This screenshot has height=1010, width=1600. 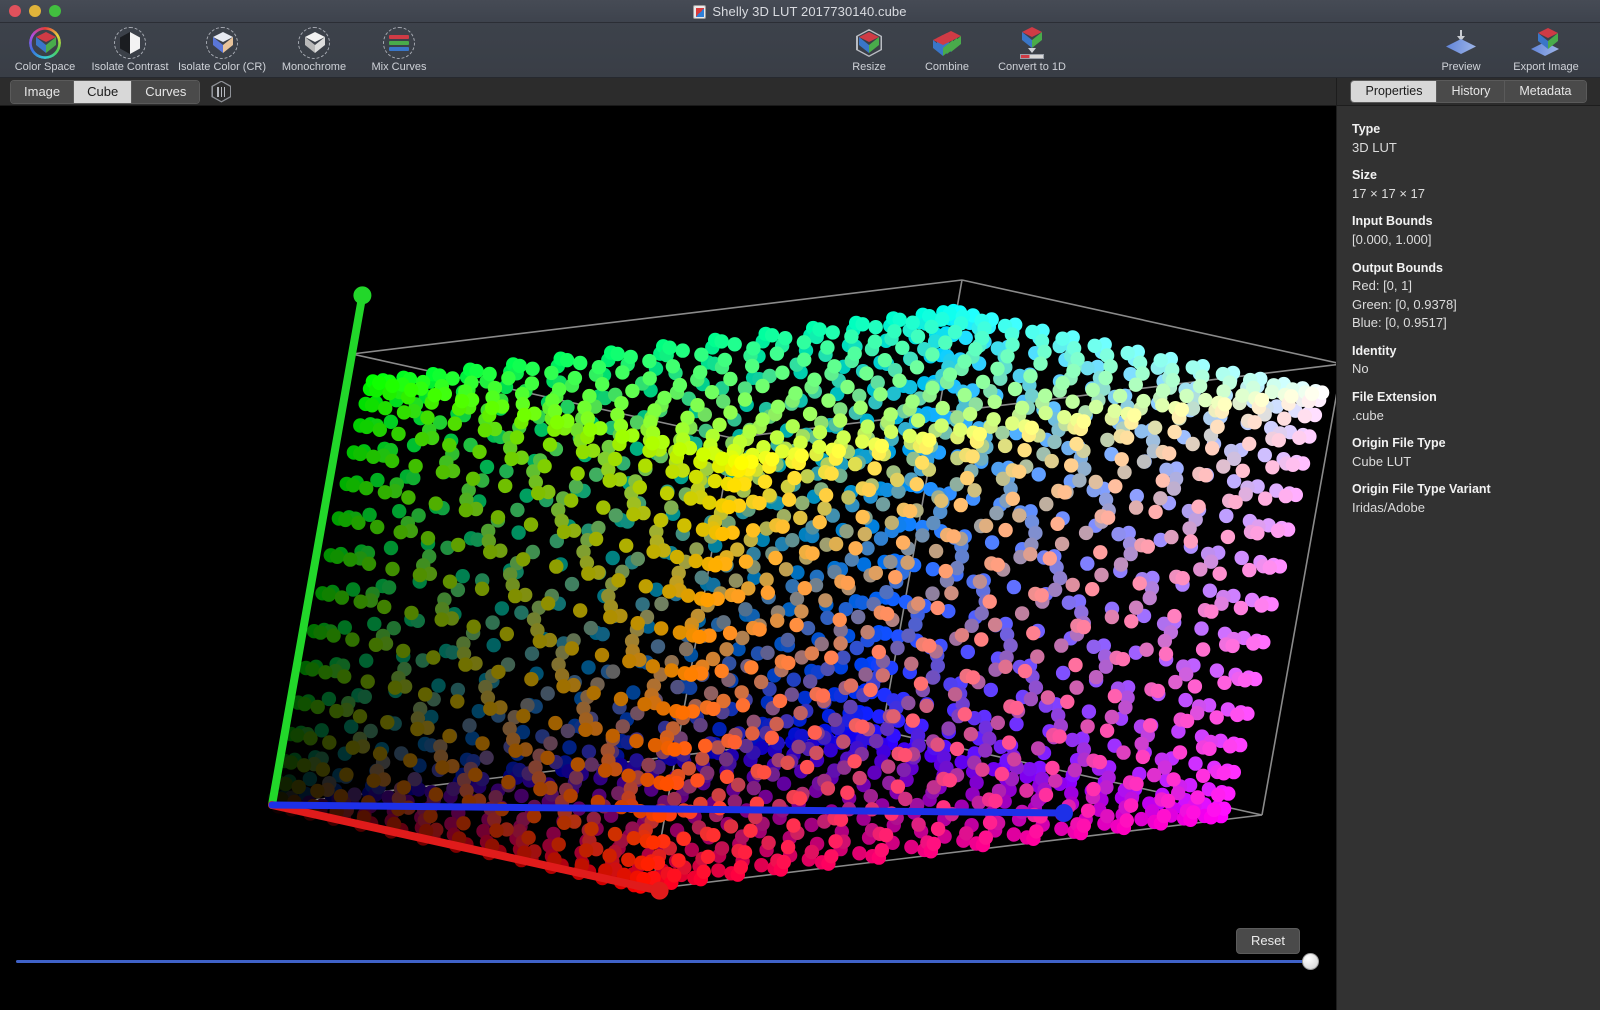 What do you see at coordinates (1546, 67) in the screenshot?
I see `toolbar-label-export-image: Export Image` at bounding box center [1546, 67].